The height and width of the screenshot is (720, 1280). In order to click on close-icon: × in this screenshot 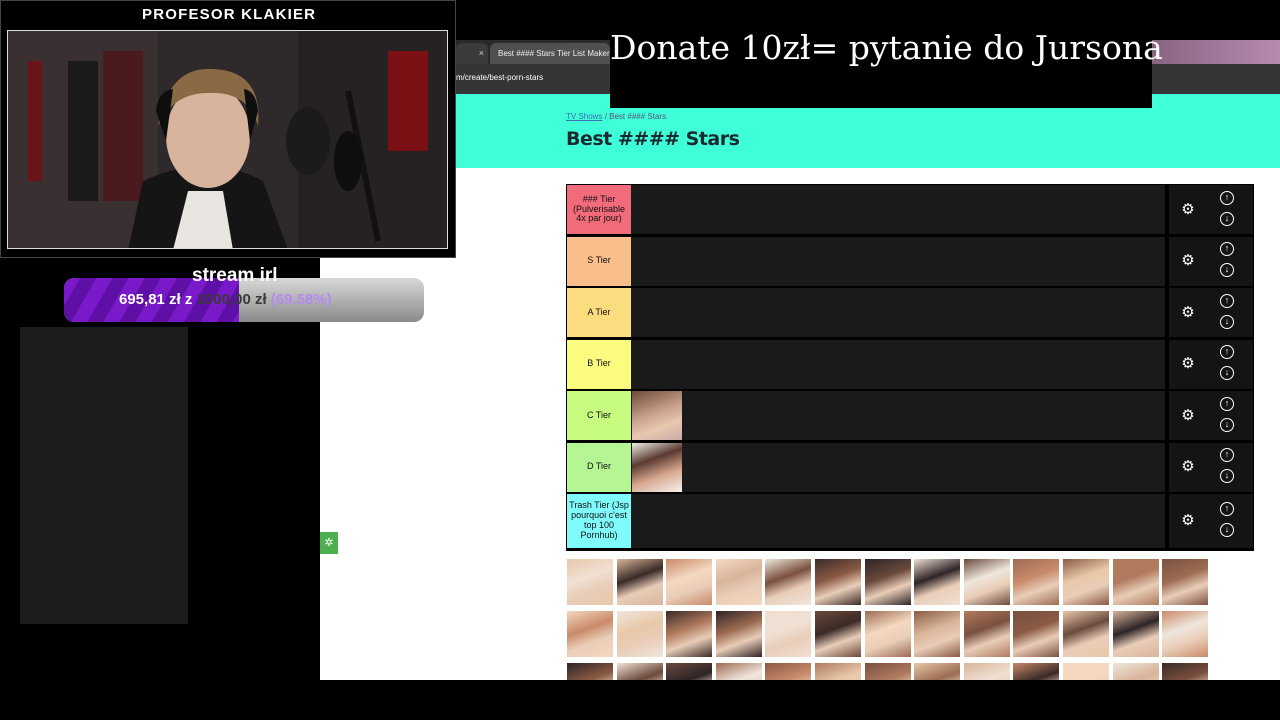, I will do `click(481, 53)`.